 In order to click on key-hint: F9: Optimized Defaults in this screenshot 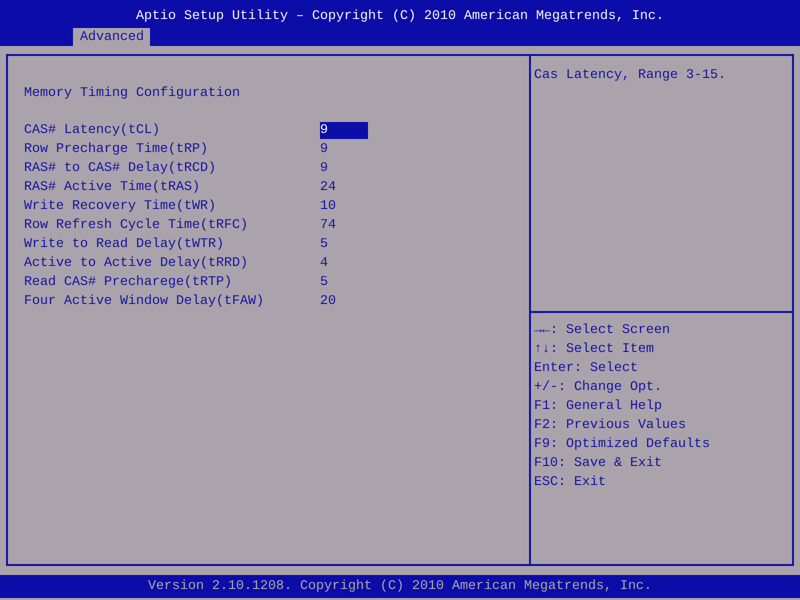, I will do `click(622, 445)`.